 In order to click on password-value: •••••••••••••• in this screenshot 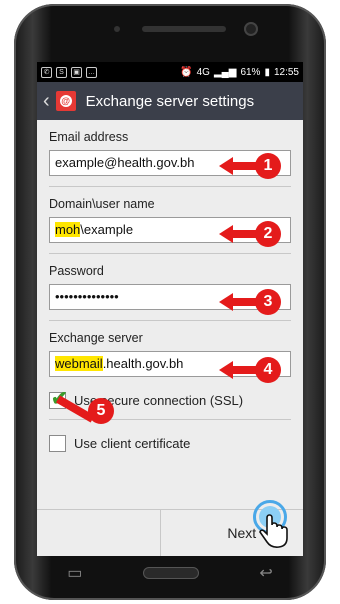, I will do `click(87, 296)`.